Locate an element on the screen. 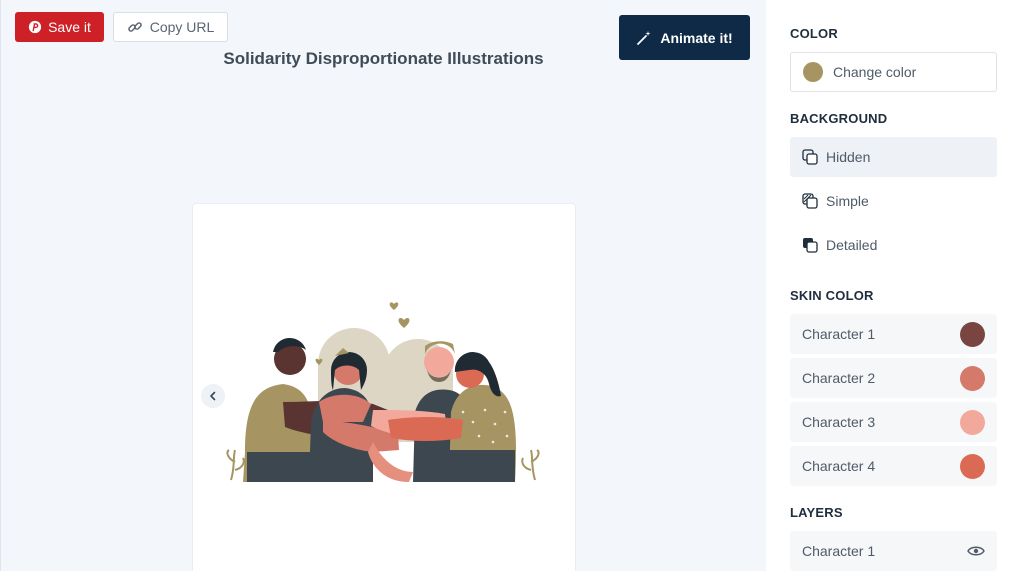 This screenshot has height=571, width=1021. background-option-detailed: Detailed is located at coordinates (893, 245).